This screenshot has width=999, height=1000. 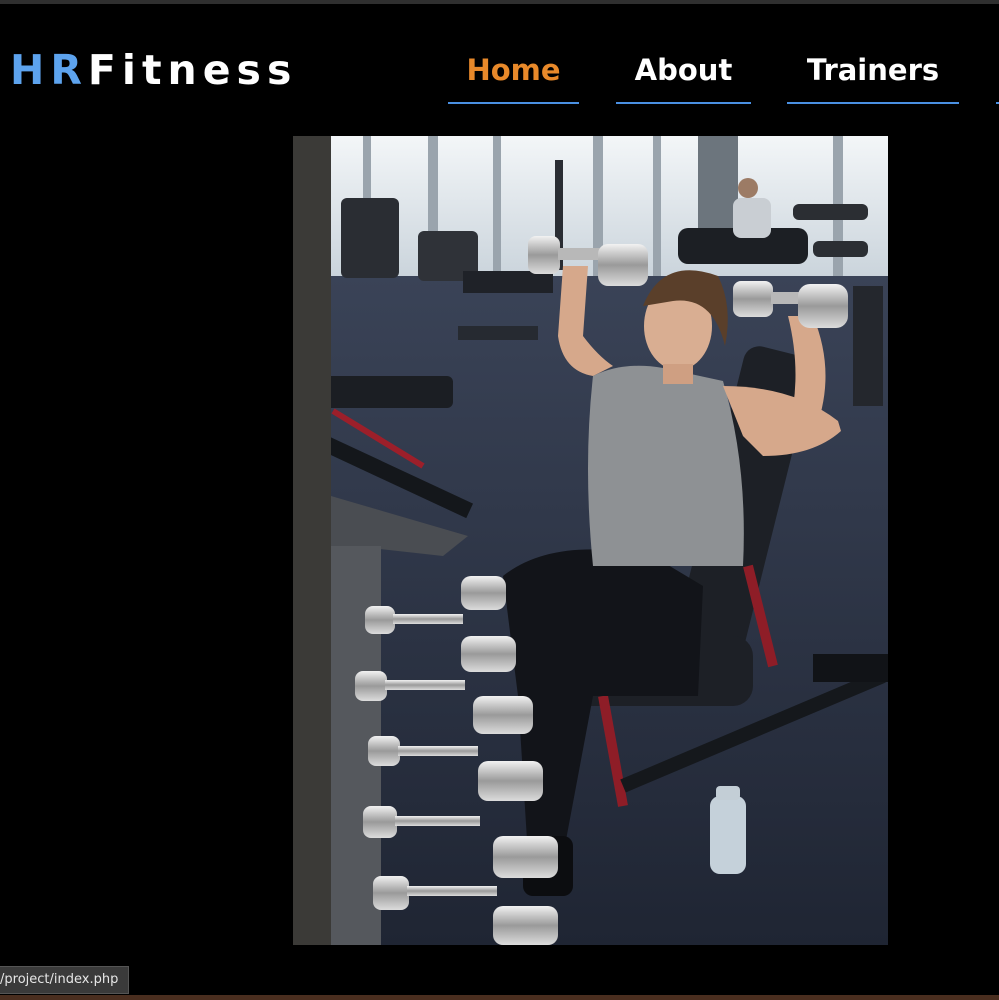 I want to click on brand-logo: HRFitness, so click(x=153, y=70).